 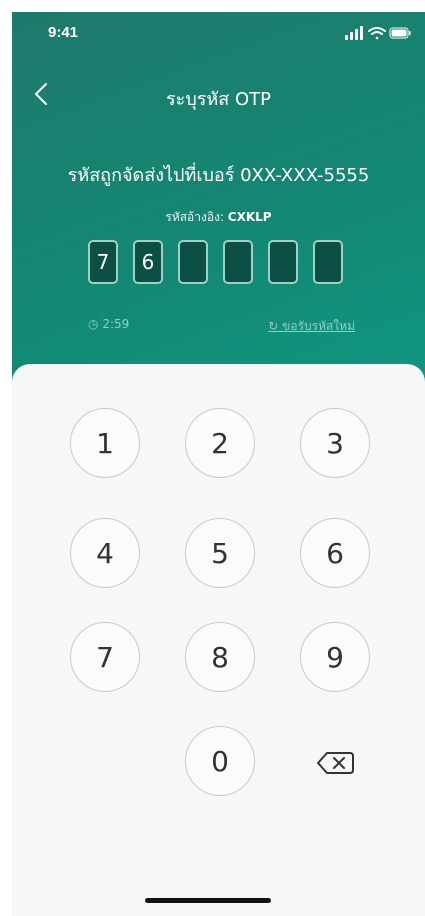 I want to click on nav-bar: ระบุรหัส OTP, so click(x=218, y=94).